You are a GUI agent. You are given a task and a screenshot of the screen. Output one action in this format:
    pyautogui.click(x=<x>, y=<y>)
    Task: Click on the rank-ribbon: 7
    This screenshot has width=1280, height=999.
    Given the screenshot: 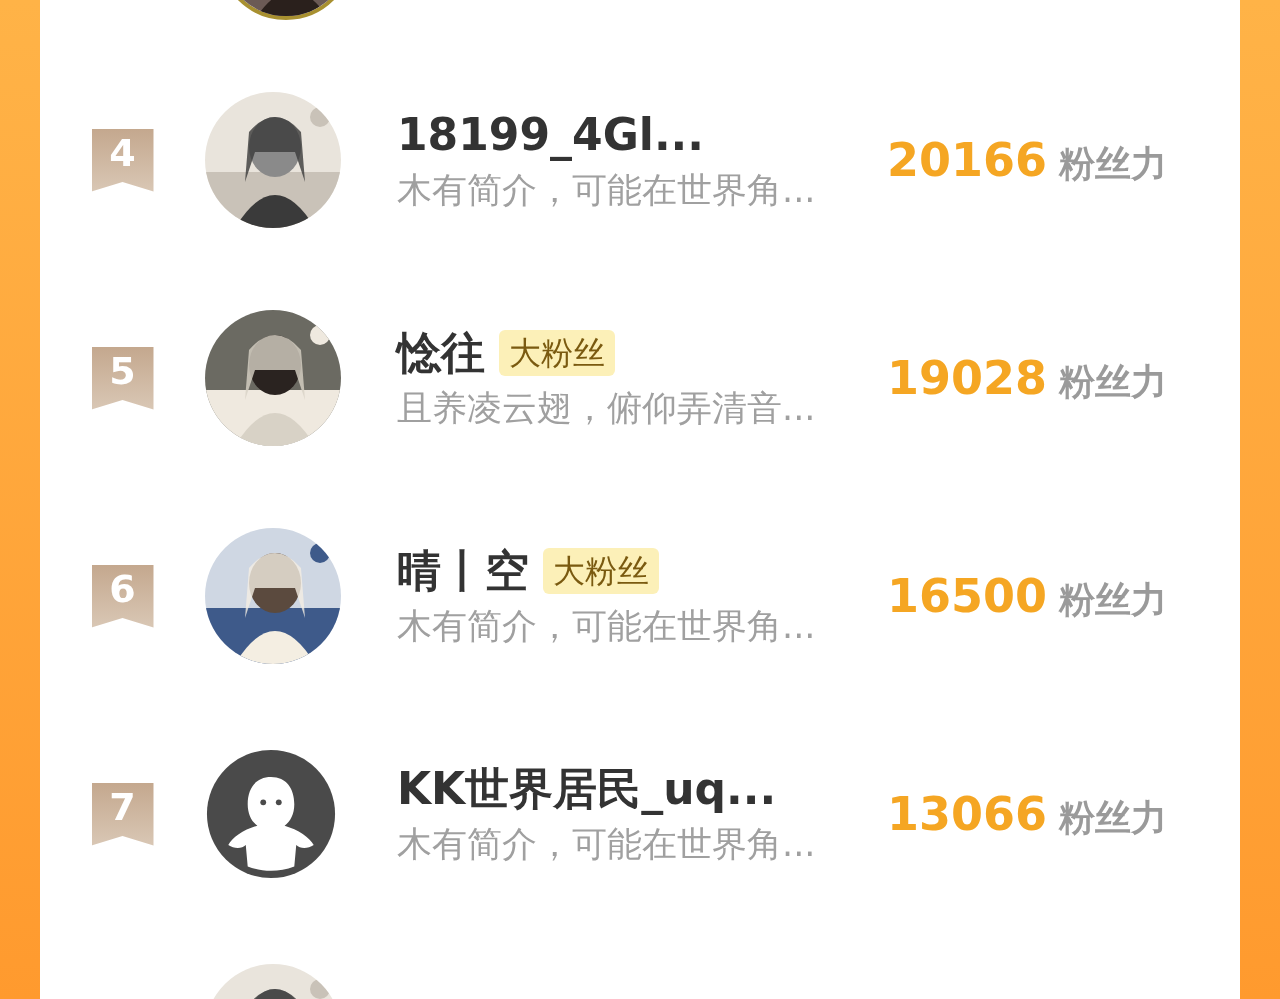 What is the action you would take?
    pyautogui.click(x=122, y=814)
    